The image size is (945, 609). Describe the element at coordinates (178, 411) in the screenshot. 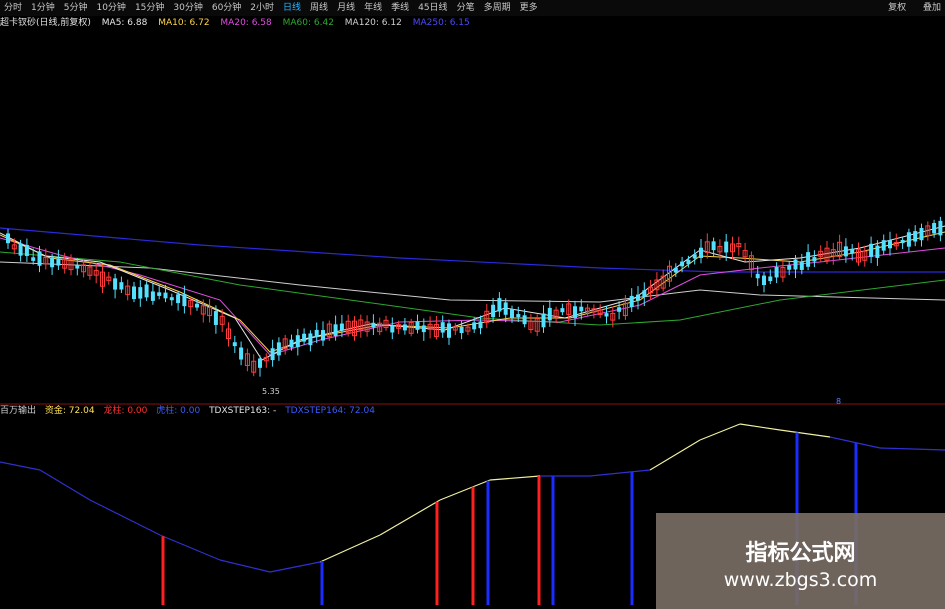

I see `indicator-v3: 虎柱: 0.00` at that location.